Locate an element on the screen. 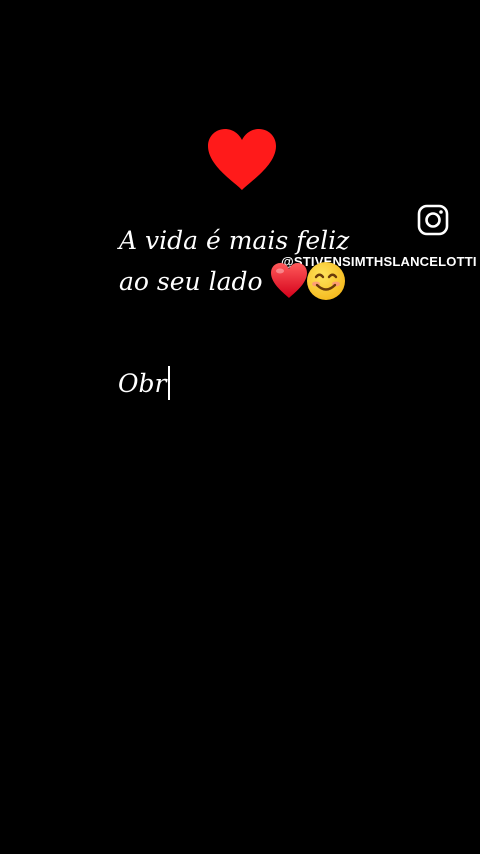 The width and height of the screenshot is (480, 854). instagram-icon is located at coordinates (433, 220).